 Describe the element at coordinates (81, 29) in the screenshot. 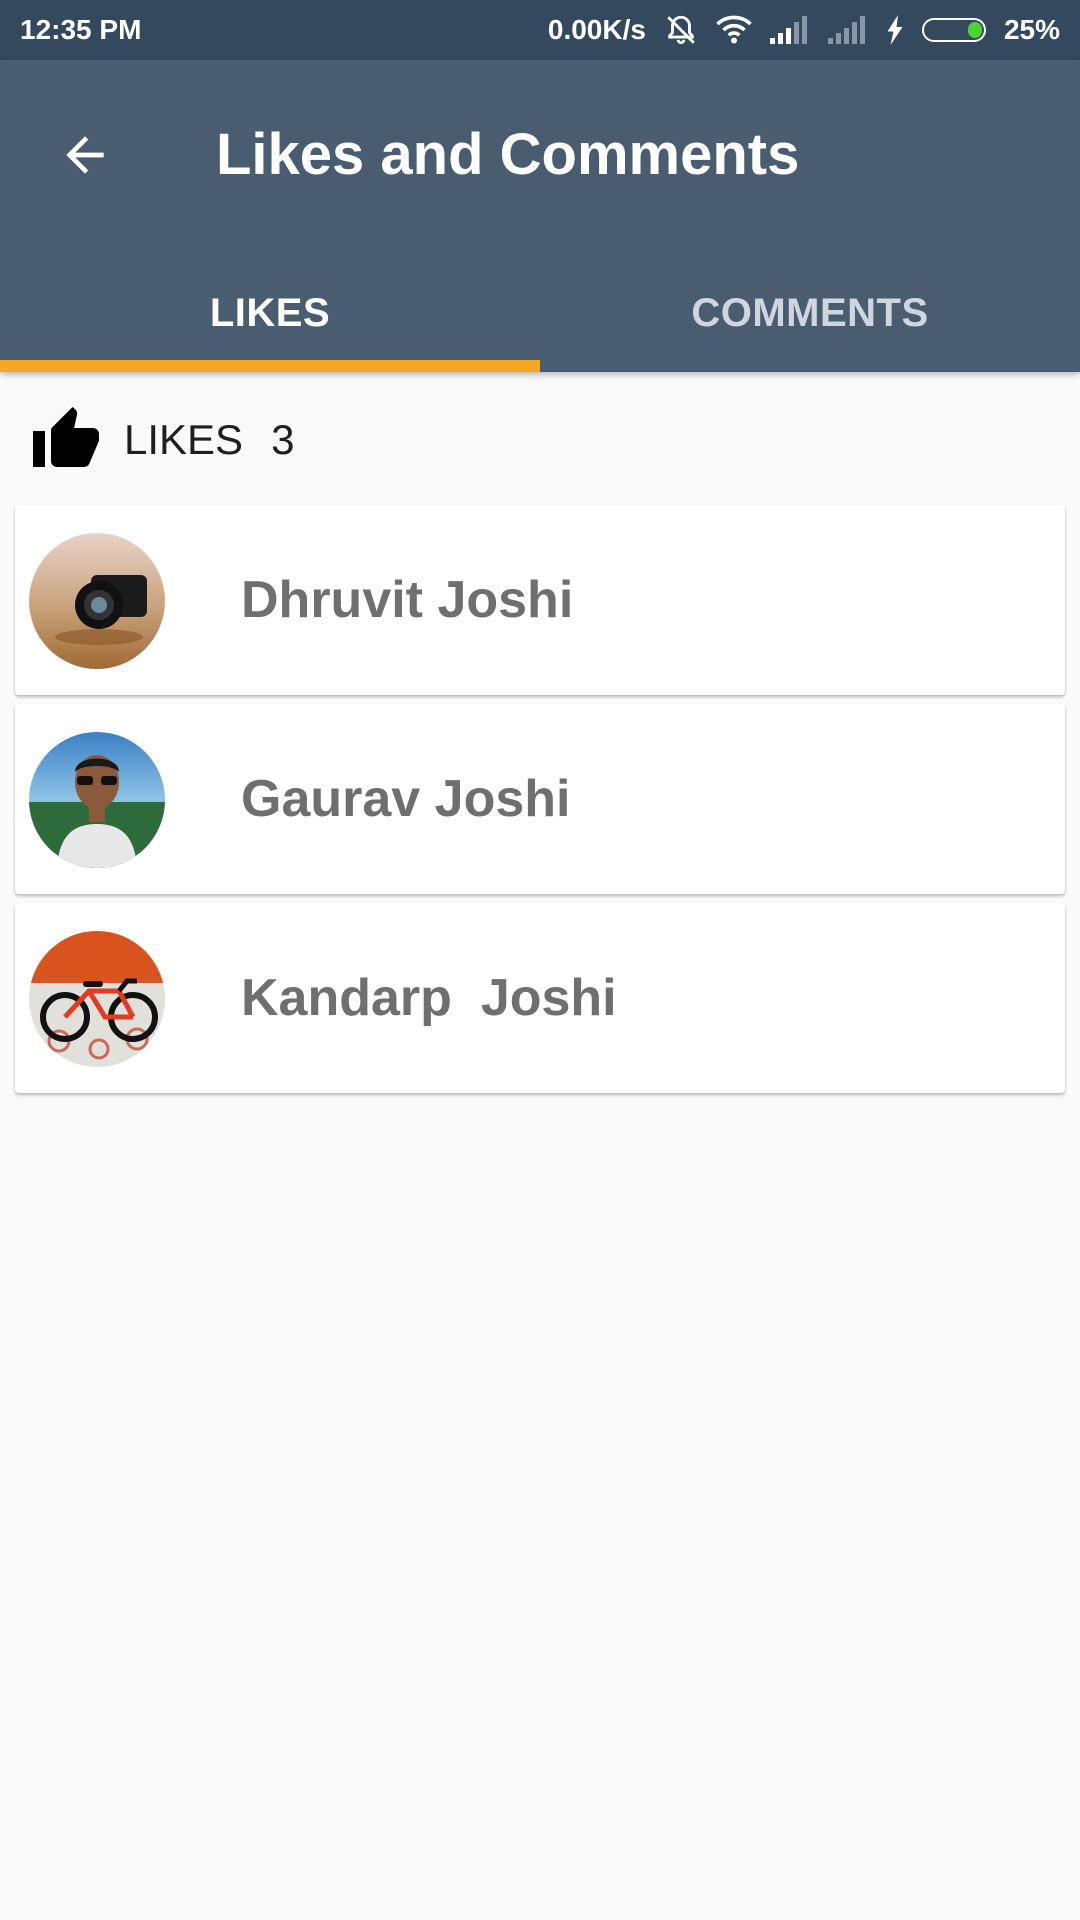

I see `status-time: 12:35 PM` at that location.